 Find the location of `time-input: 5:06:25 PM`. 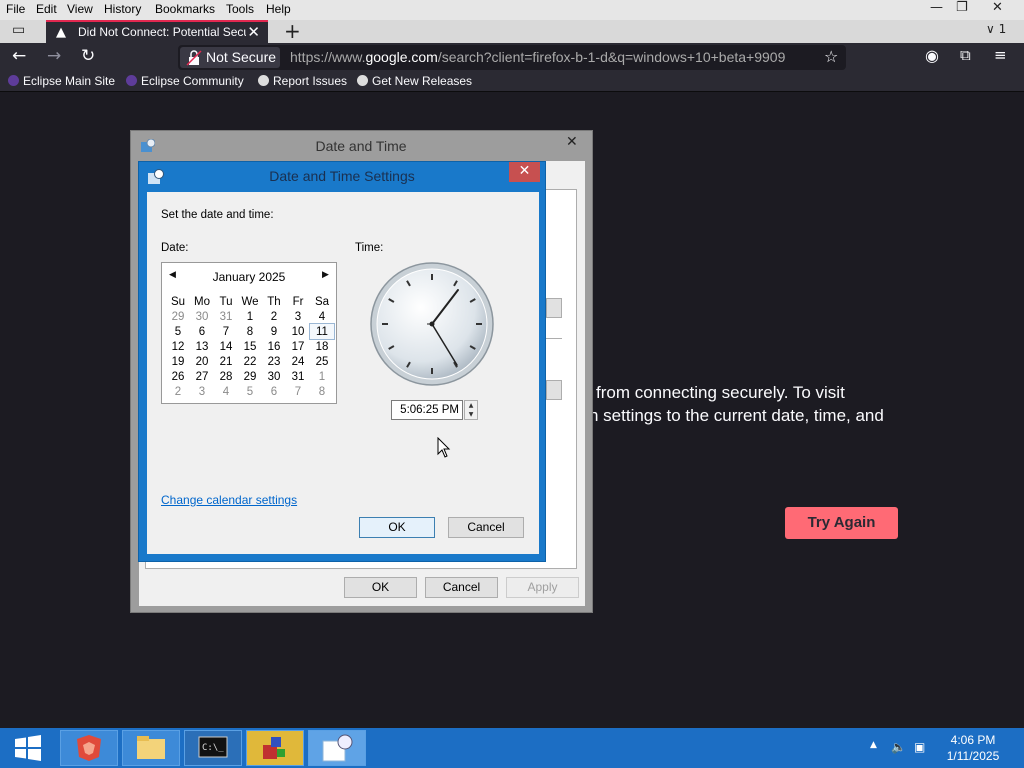

time-input: 5:06:25 PM is located at coordinates (427, 410).